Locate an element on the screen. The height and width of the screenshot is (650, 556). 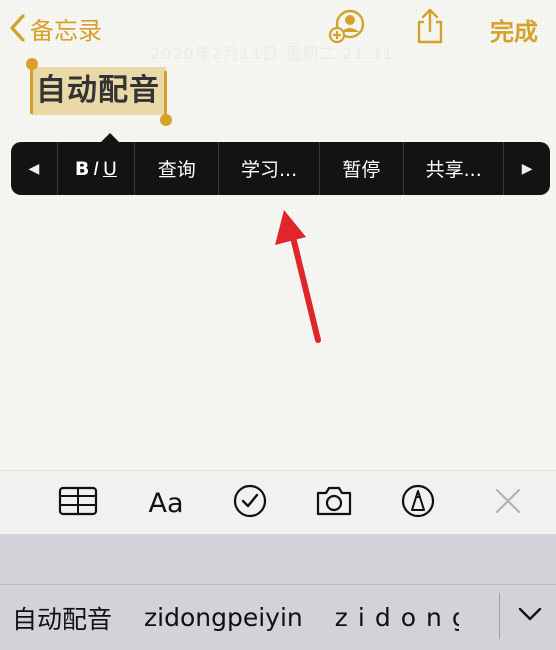
note-title: 自动配音 is located at coordinates (99, 91).